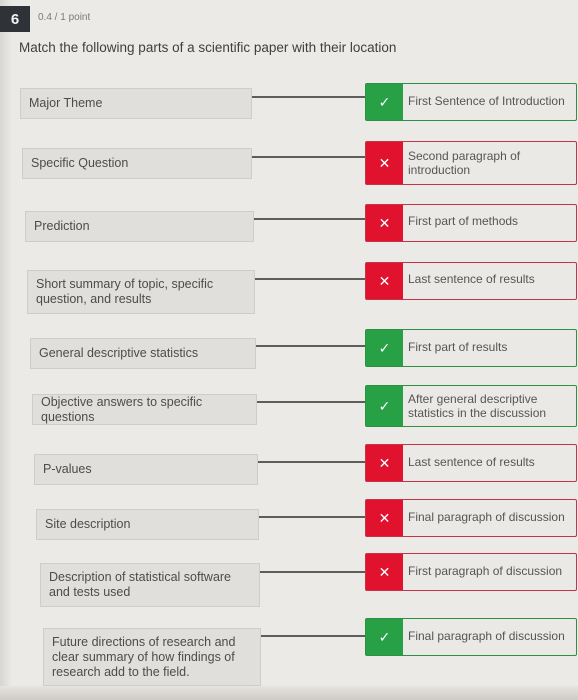 The image size is (578, 700). I want to click on answer-box: ✕ First part of methods, so click(471, 223).